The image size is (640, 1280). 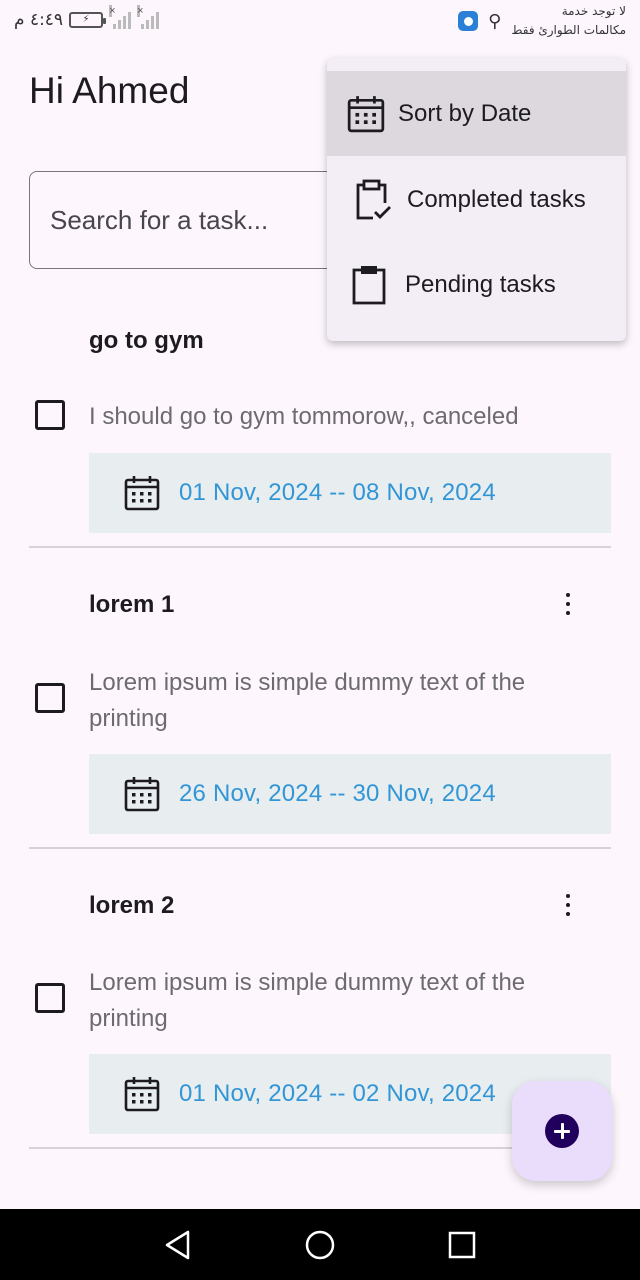 I want to click on task-title: go to gym, so click(x=146, y=340).